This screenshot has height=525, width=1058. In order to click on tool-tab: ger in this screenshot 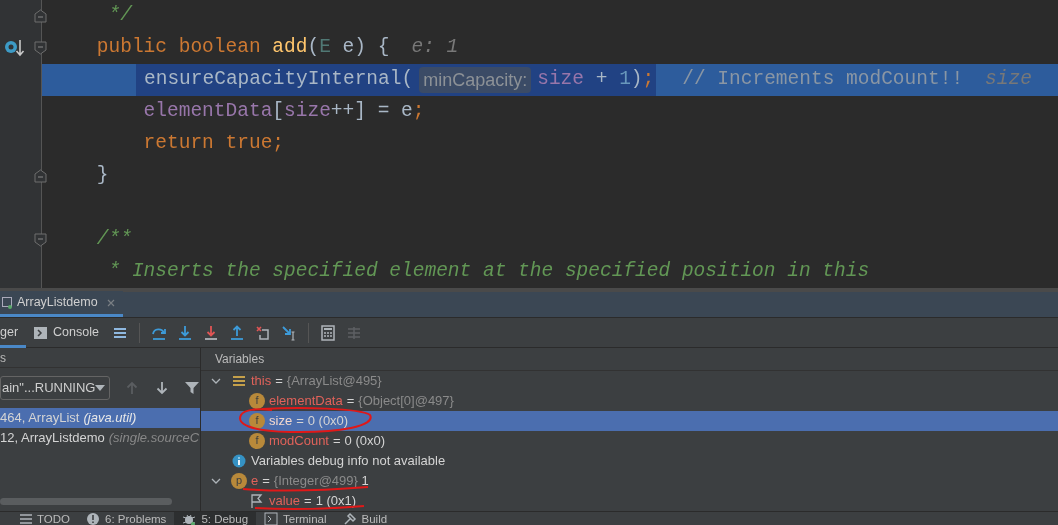, I will do `click(13, 332)`.